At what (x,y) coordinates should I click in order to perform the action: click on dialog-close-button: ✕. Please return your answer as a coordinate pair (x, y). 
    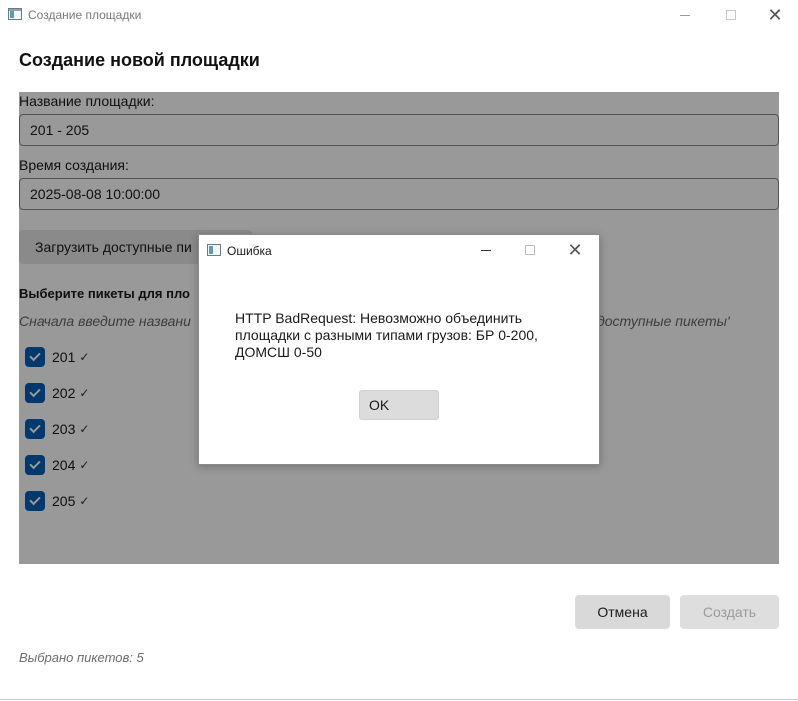
    Looking at the image, I should click on (575, 250).